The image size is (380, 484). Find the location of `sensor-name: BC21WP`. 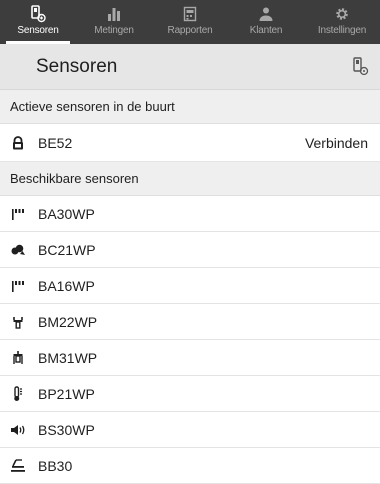

sensor-name: BC21WP is located at coordinates (67, 249).